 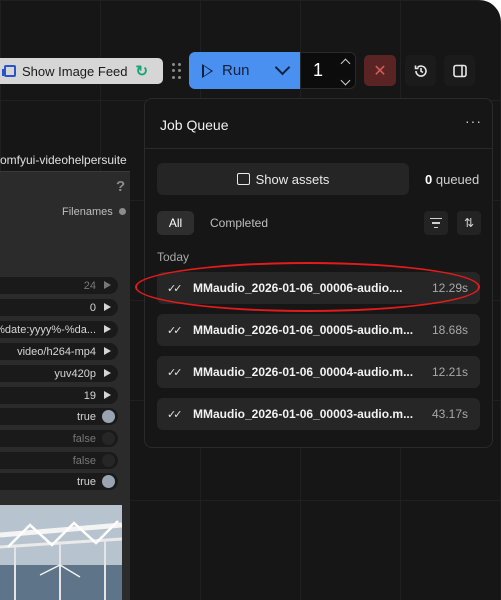 I want to click on image-icon, so click(x=243, y=179).